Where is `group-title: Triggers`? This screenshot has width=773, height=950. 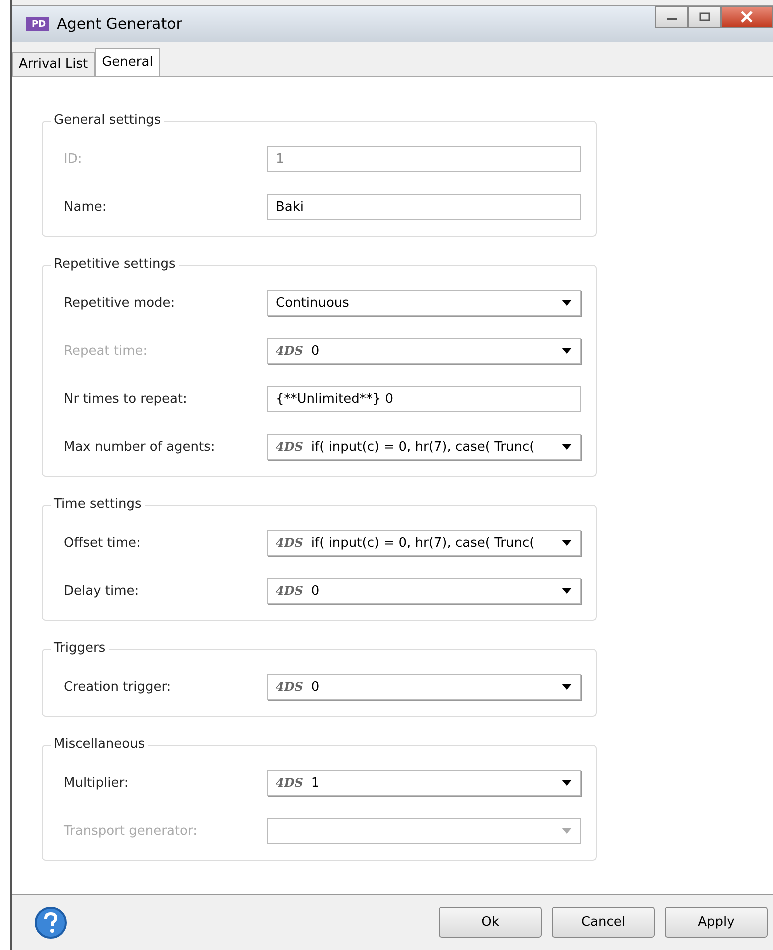 group-title: Triggers is located at coordinates (80, 648).